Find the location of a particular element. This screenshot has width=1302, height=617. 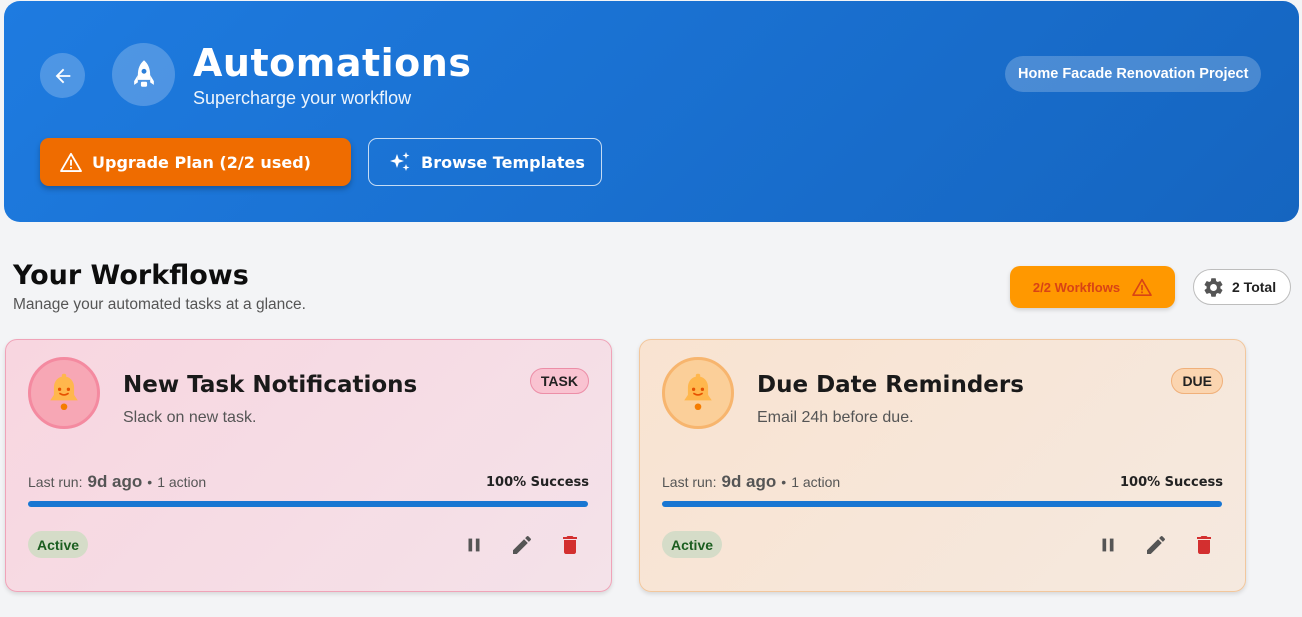

workflow-tag: DUE is located at coordinates (1197, 381).